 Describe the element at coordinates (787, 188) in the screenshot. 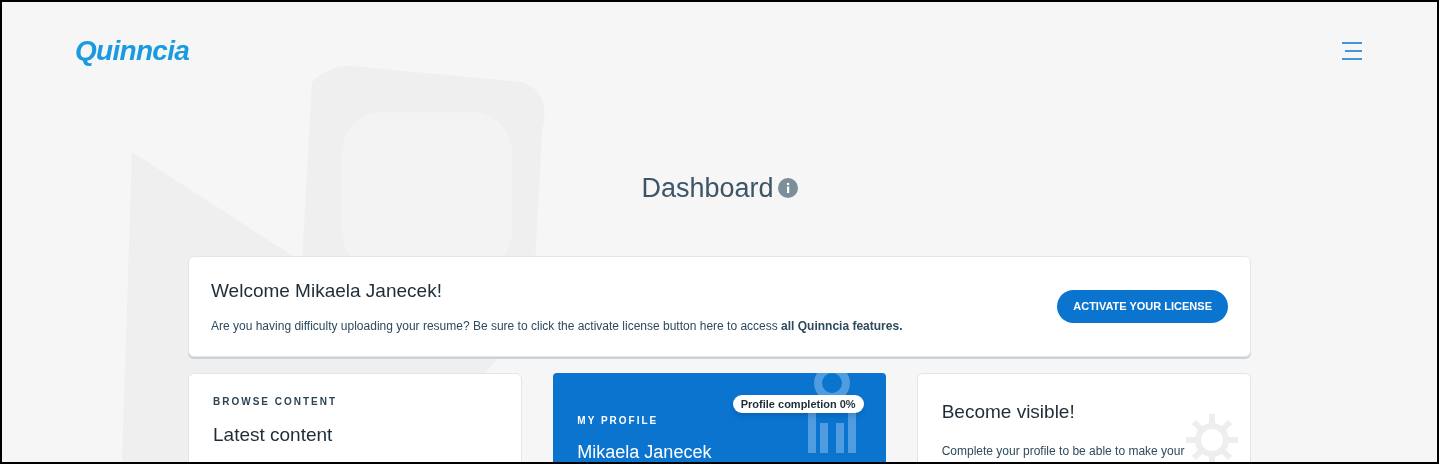

I see `info-icon` at that location.